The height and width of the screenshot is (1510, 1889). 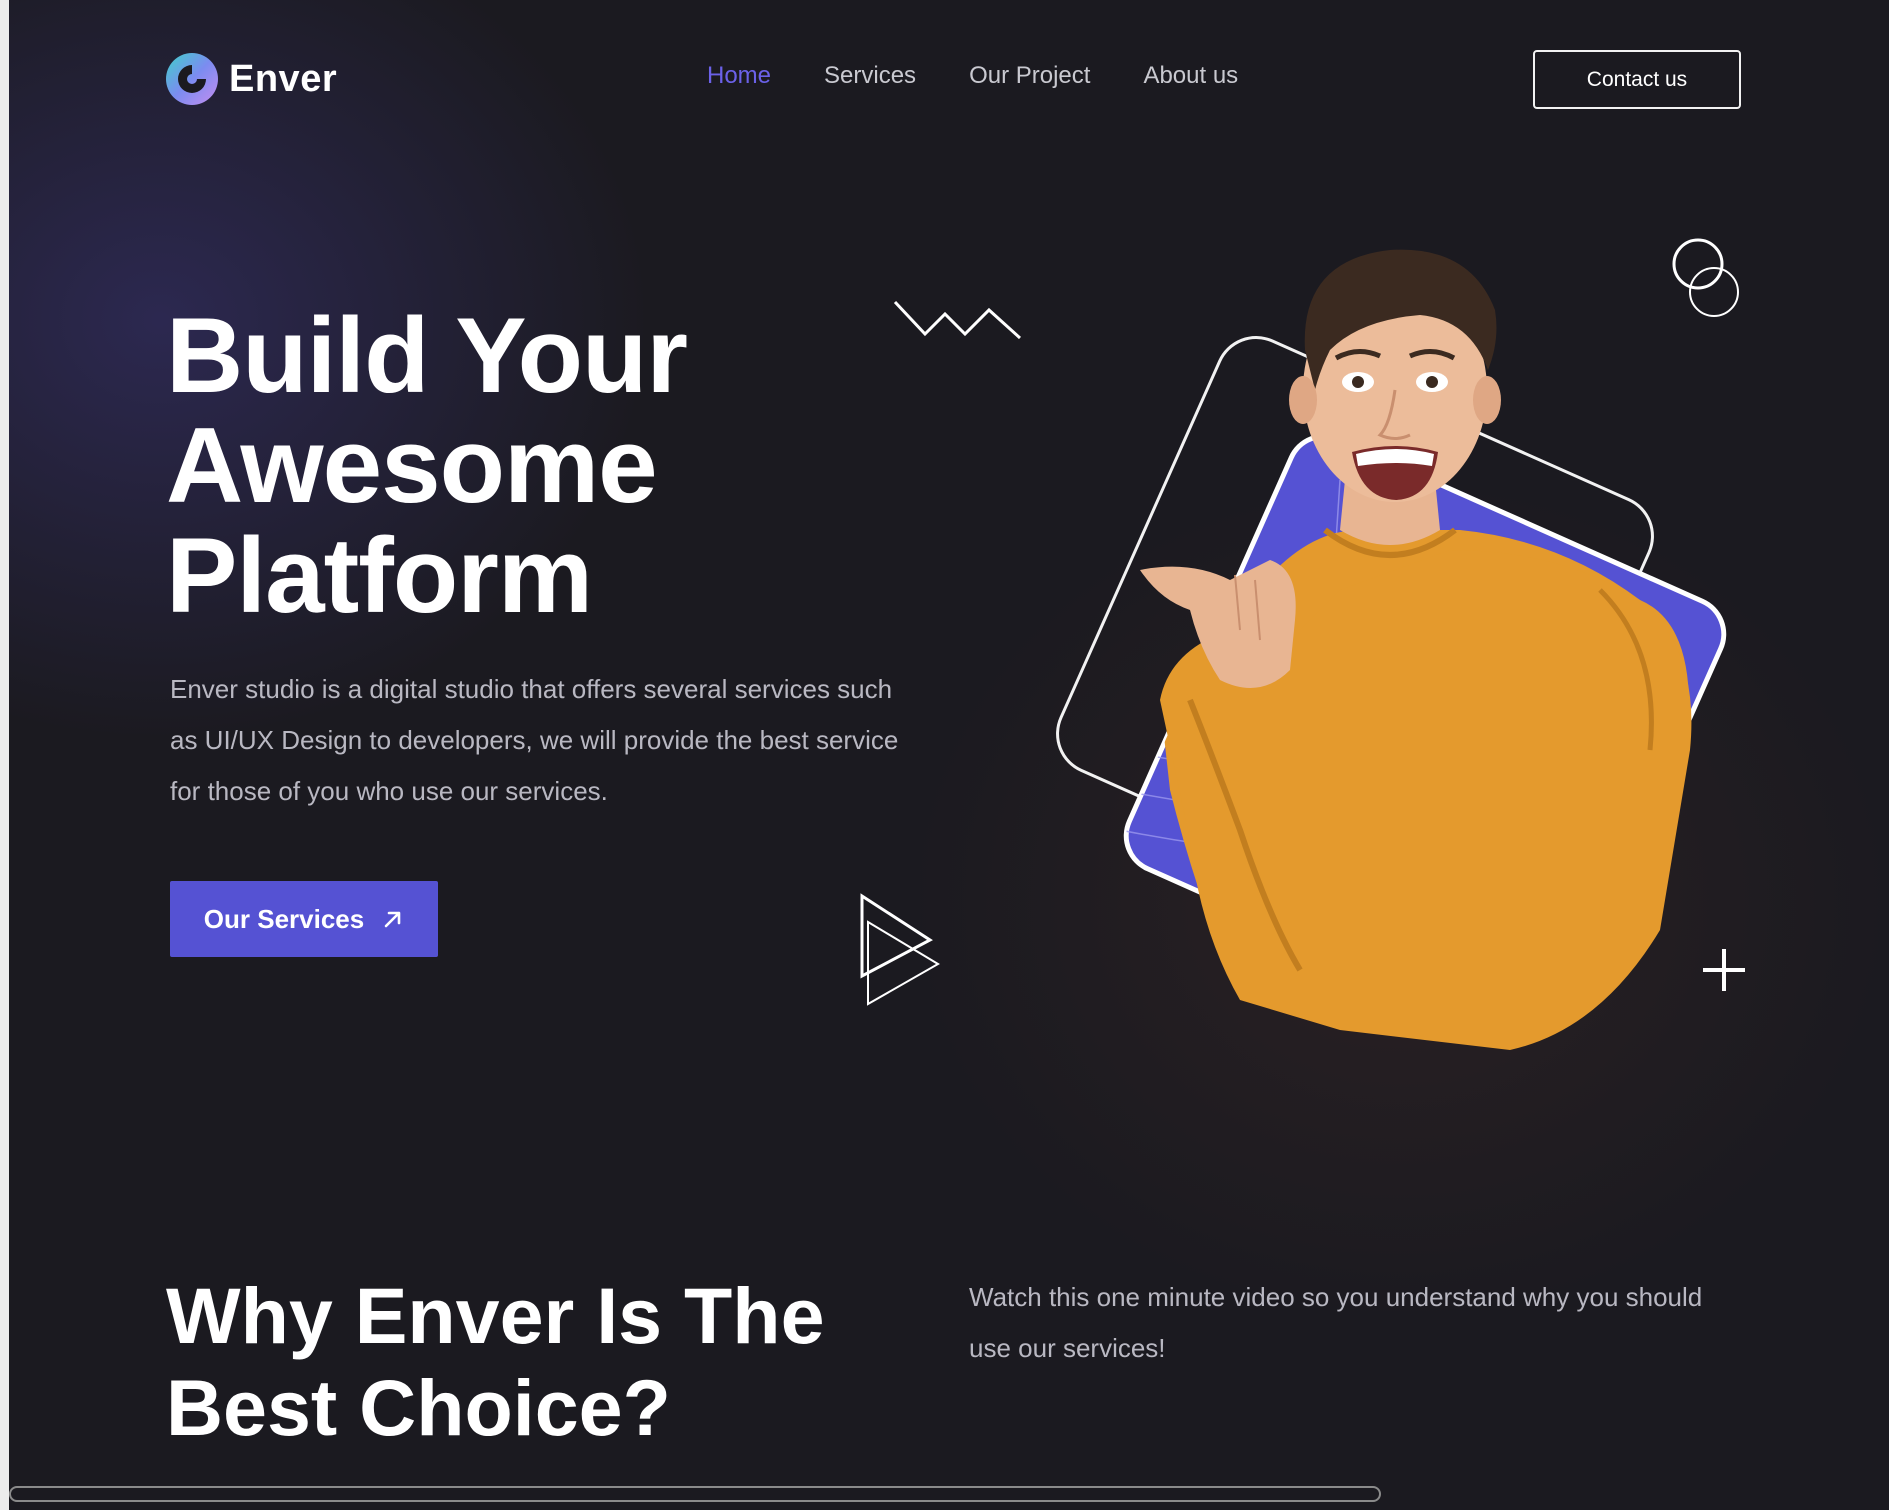 What do you see at coordinates (418, 1407) in the screenshot?
I see `why-title-line: Best Choice?` at bounding box center [418, 1407].